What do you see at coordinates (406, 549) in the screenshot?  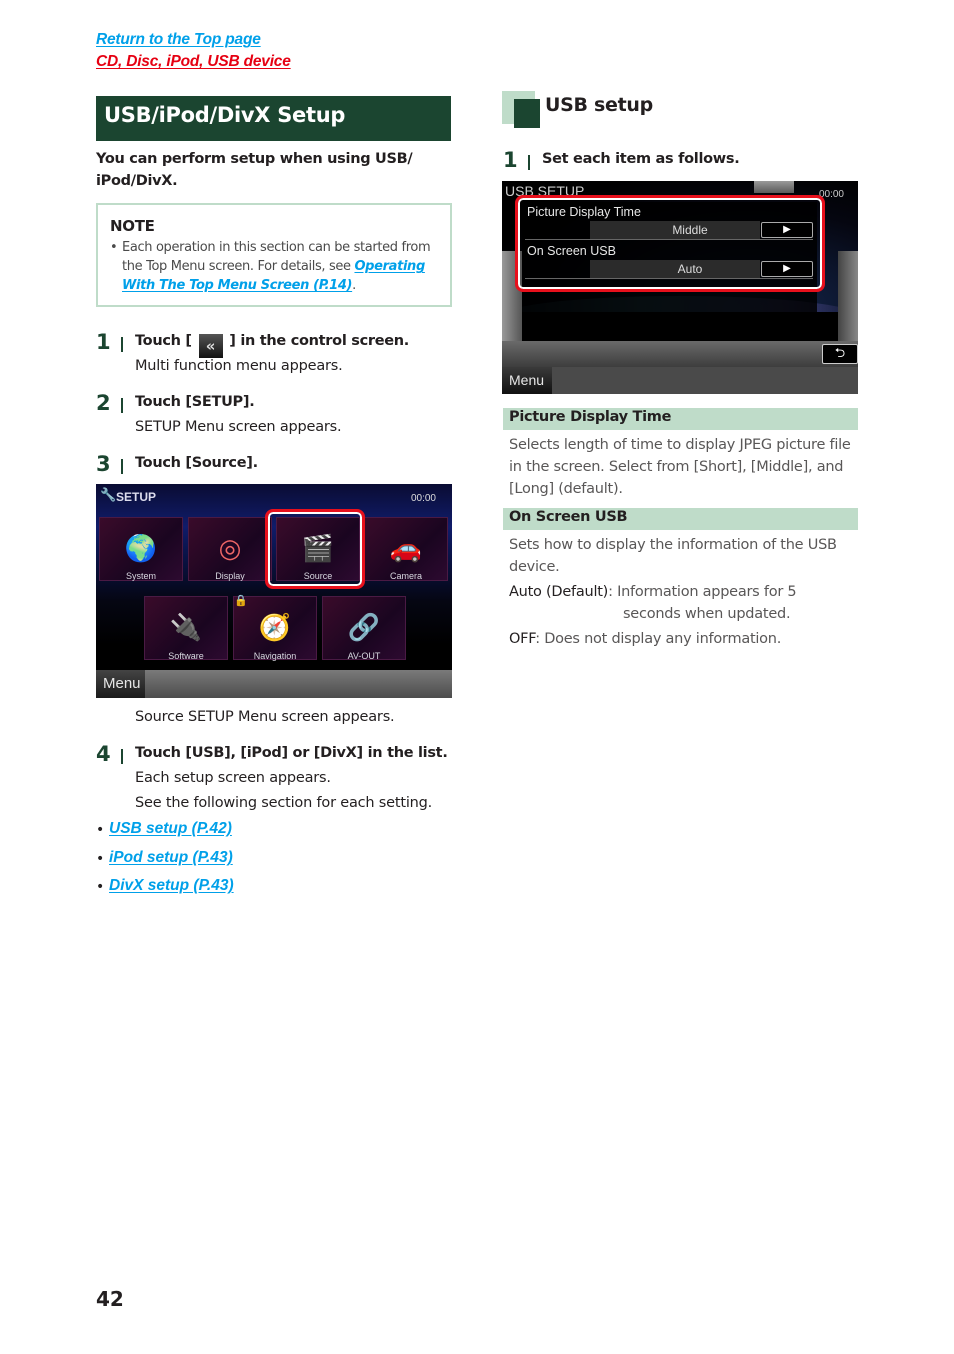 I see `car-icon: 🚗` at bounding box center [406, 549].